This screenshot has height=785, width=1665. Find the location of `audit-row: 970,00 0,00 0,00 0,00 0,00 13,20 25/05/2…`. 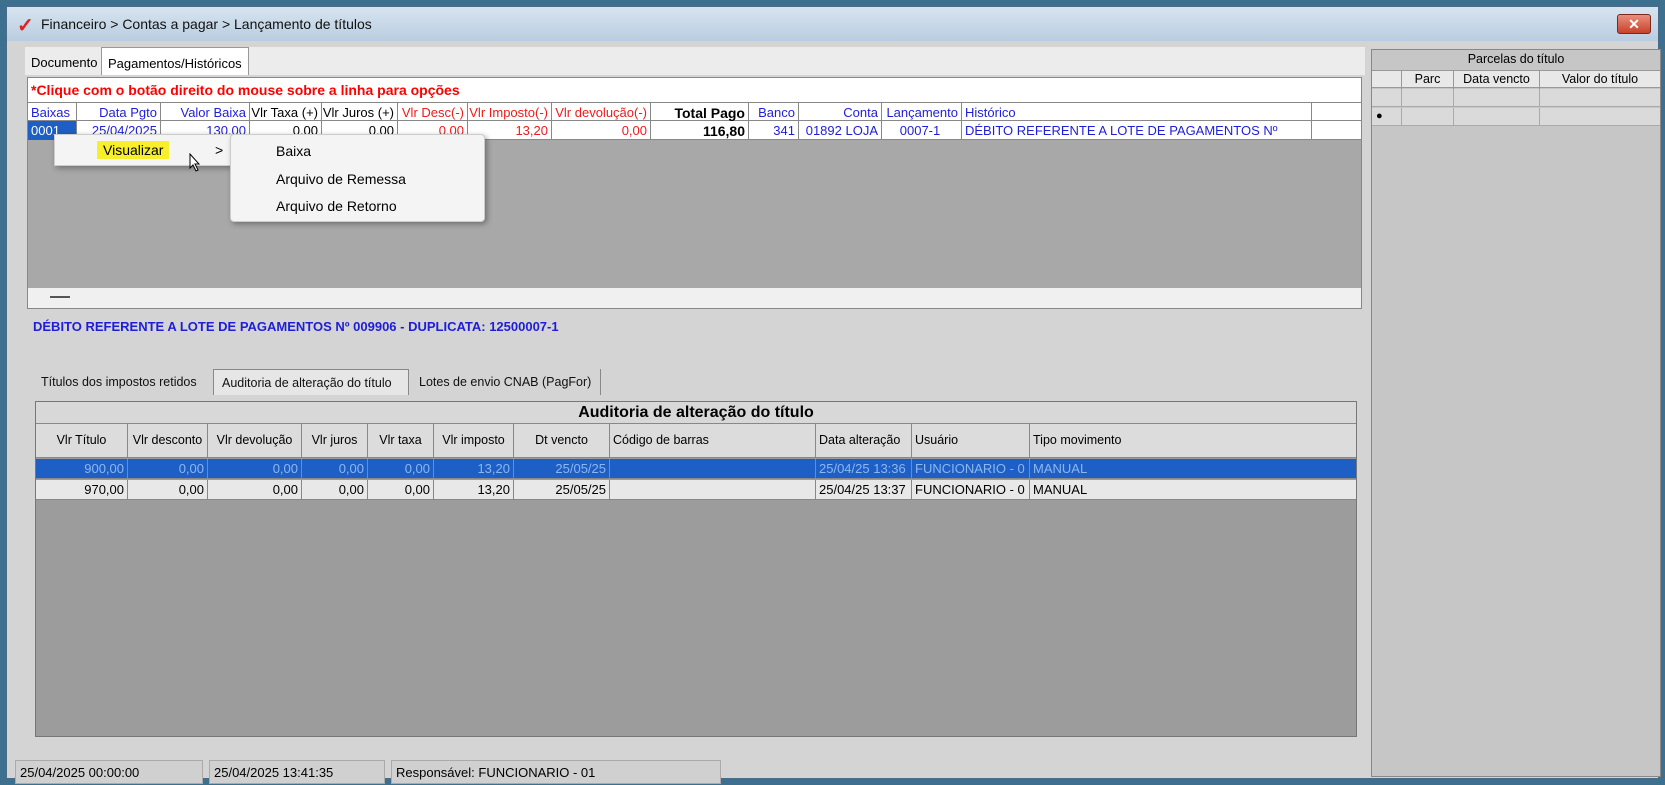

audit-row: 970,00 0,00 0,00 0,00 0,00 13,20 25/05/2… is located at coordinates (696, 490).